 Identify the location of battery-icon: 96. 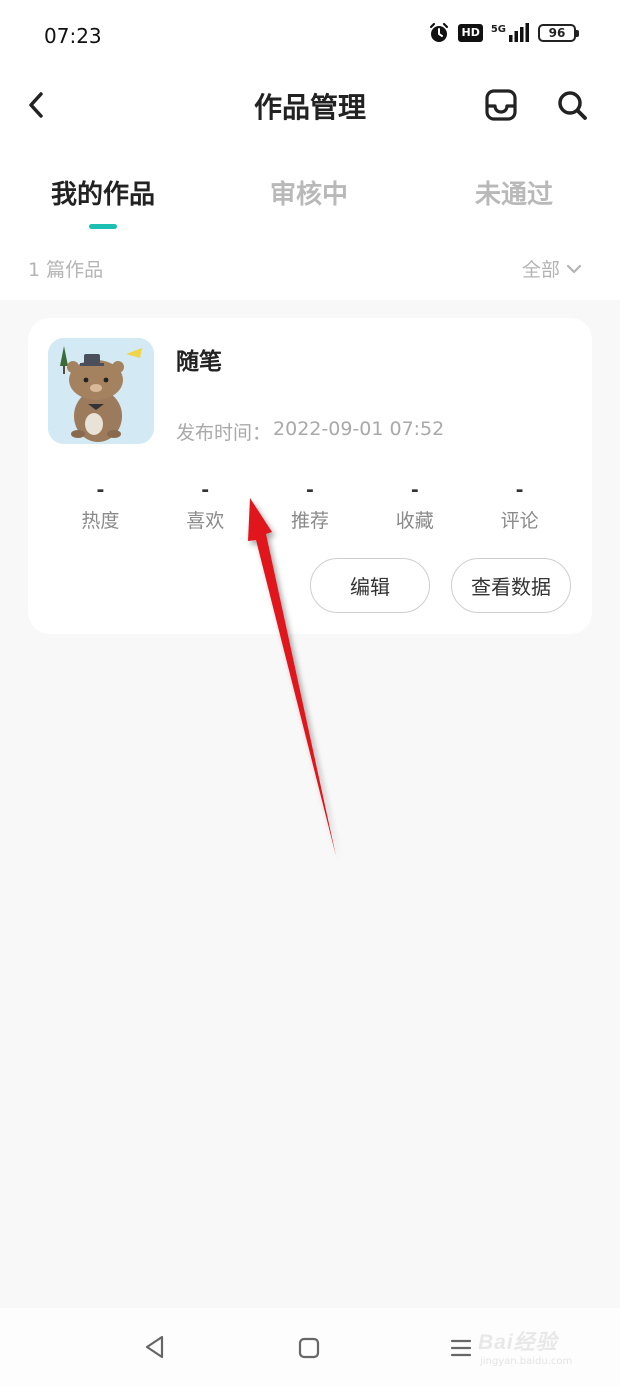
(558, 33).